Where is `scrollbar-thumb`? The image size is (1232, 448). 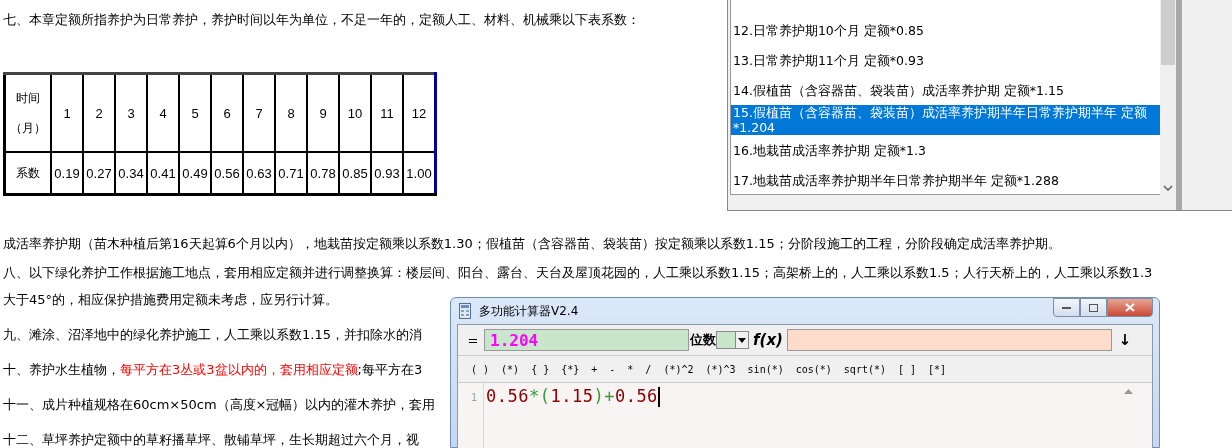 scrollbar-thumb is located at coordinates (1168, 32).